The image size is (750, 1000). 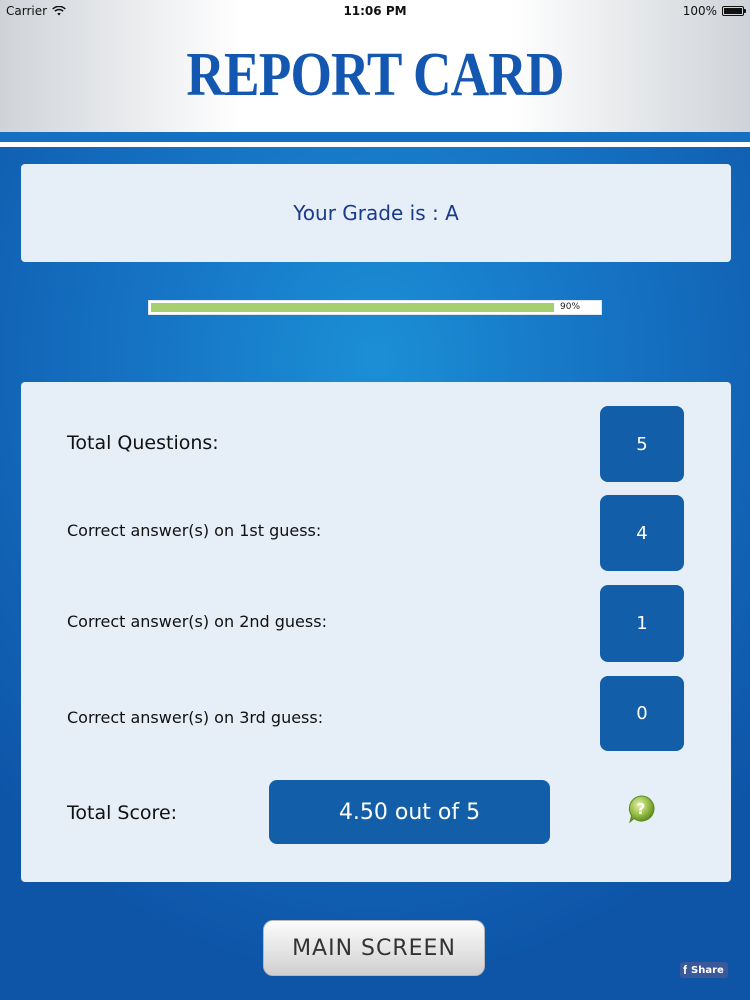 I want to click on header: Carrier 11:06 PM 100% REPORT CARD, so click(x=375, y=66).